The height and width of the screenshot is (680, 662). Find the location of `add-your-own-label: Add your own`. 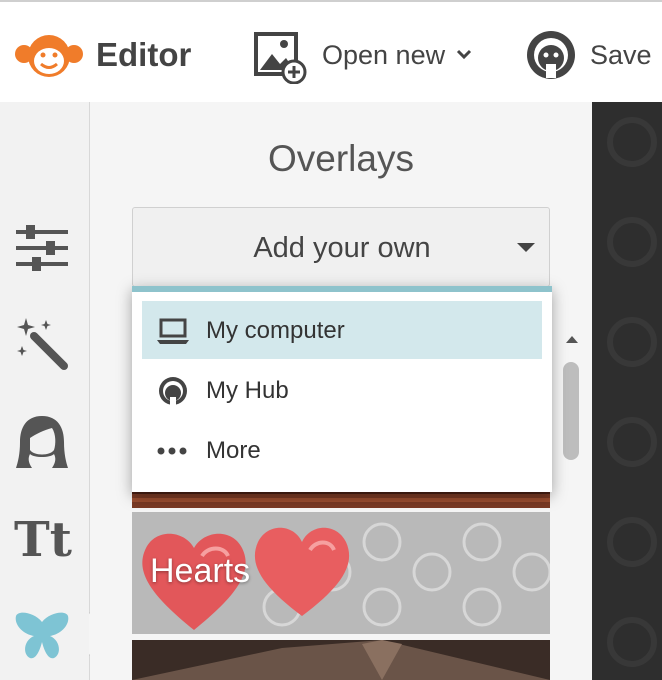

add-your-own-label: Add your own is located at coordinates (342, 248).